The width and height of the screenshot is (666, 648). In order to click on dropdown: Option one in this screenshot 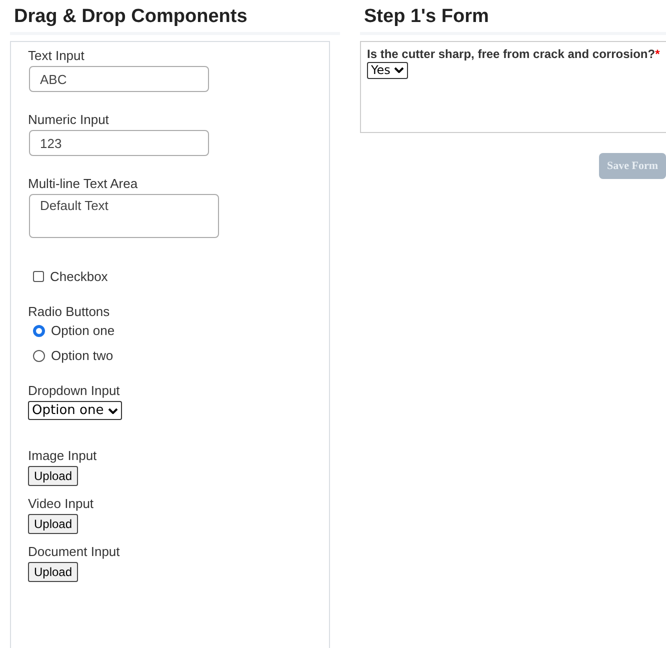, I will do `click(75, 410)`.